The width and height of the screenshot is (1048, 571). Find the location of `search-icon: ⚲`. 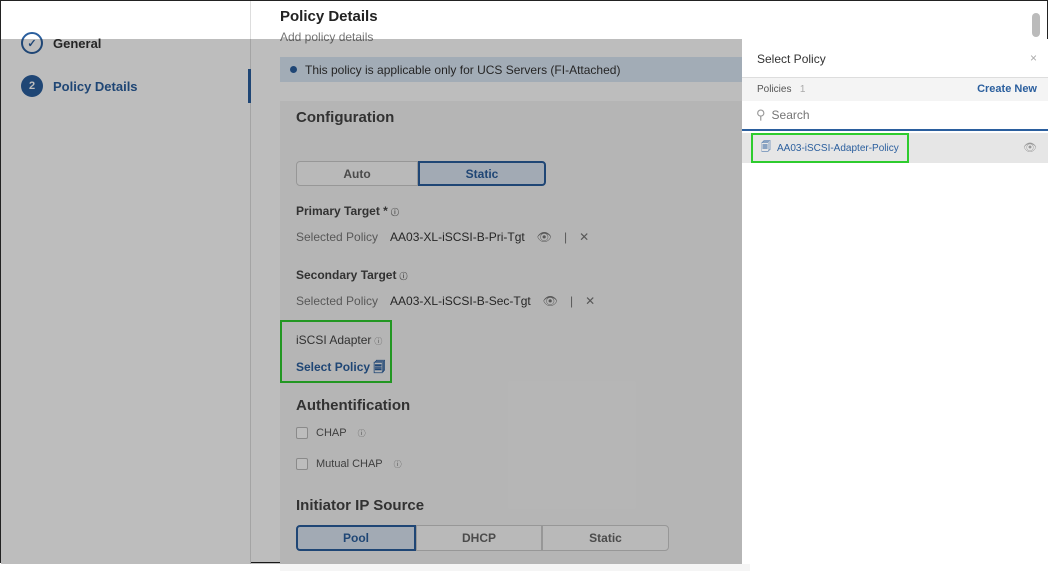

search-icon: ⚲ is located at coordinates (761, 114).